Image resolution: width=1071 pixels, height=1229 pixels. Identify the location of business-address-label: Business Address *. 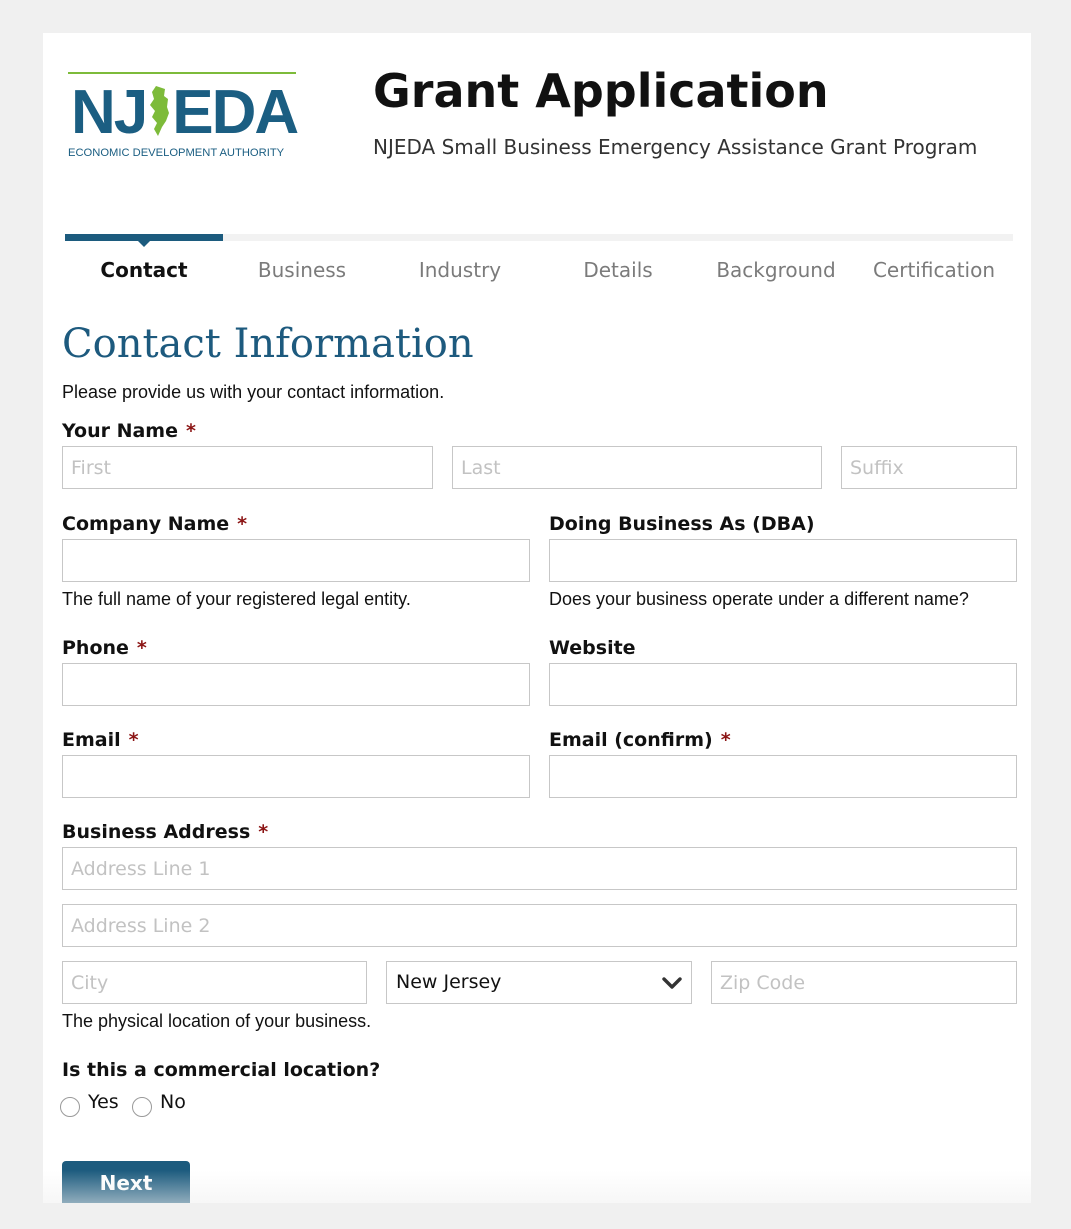
(165, 832).